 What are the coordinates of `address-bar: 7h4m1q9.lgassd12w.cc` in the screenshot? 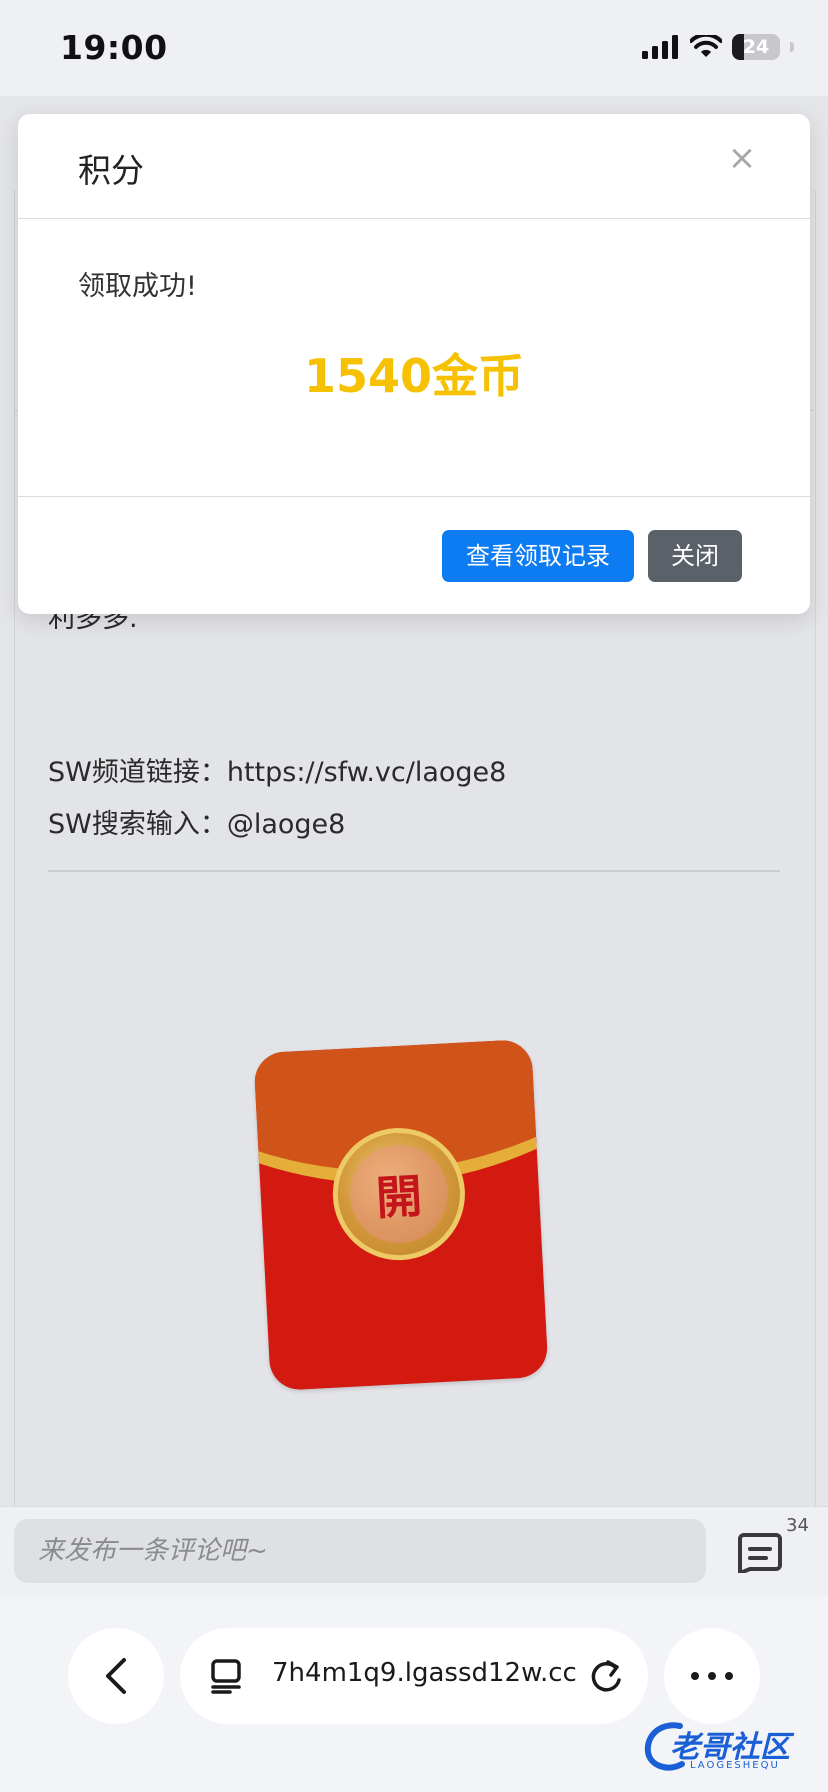 It's located at (414, 1676).